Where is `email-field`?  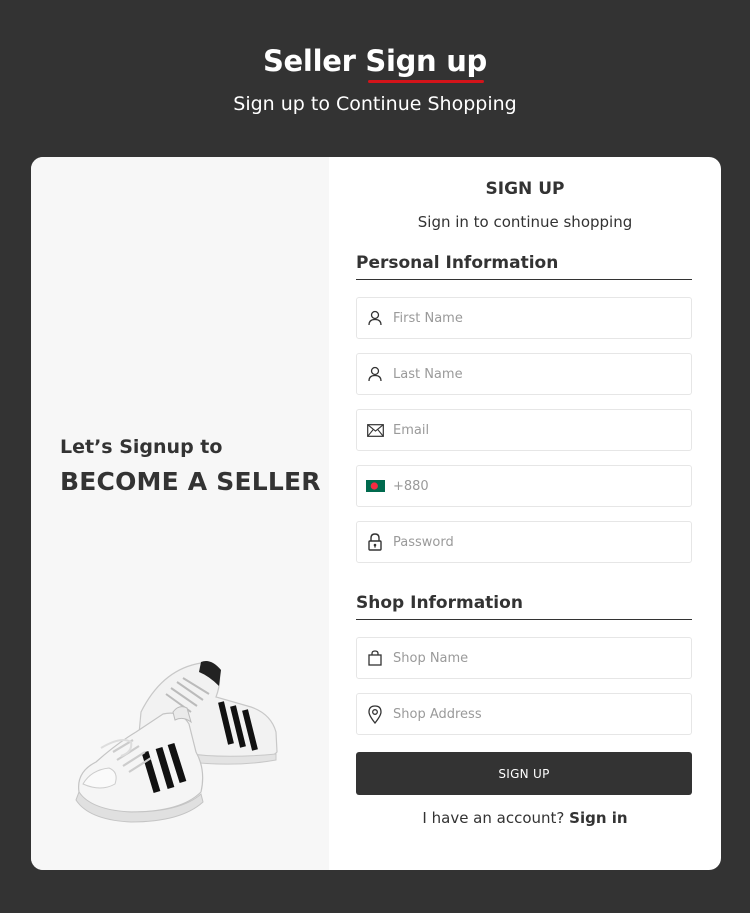
email-field is located at coordinates (524, 430).